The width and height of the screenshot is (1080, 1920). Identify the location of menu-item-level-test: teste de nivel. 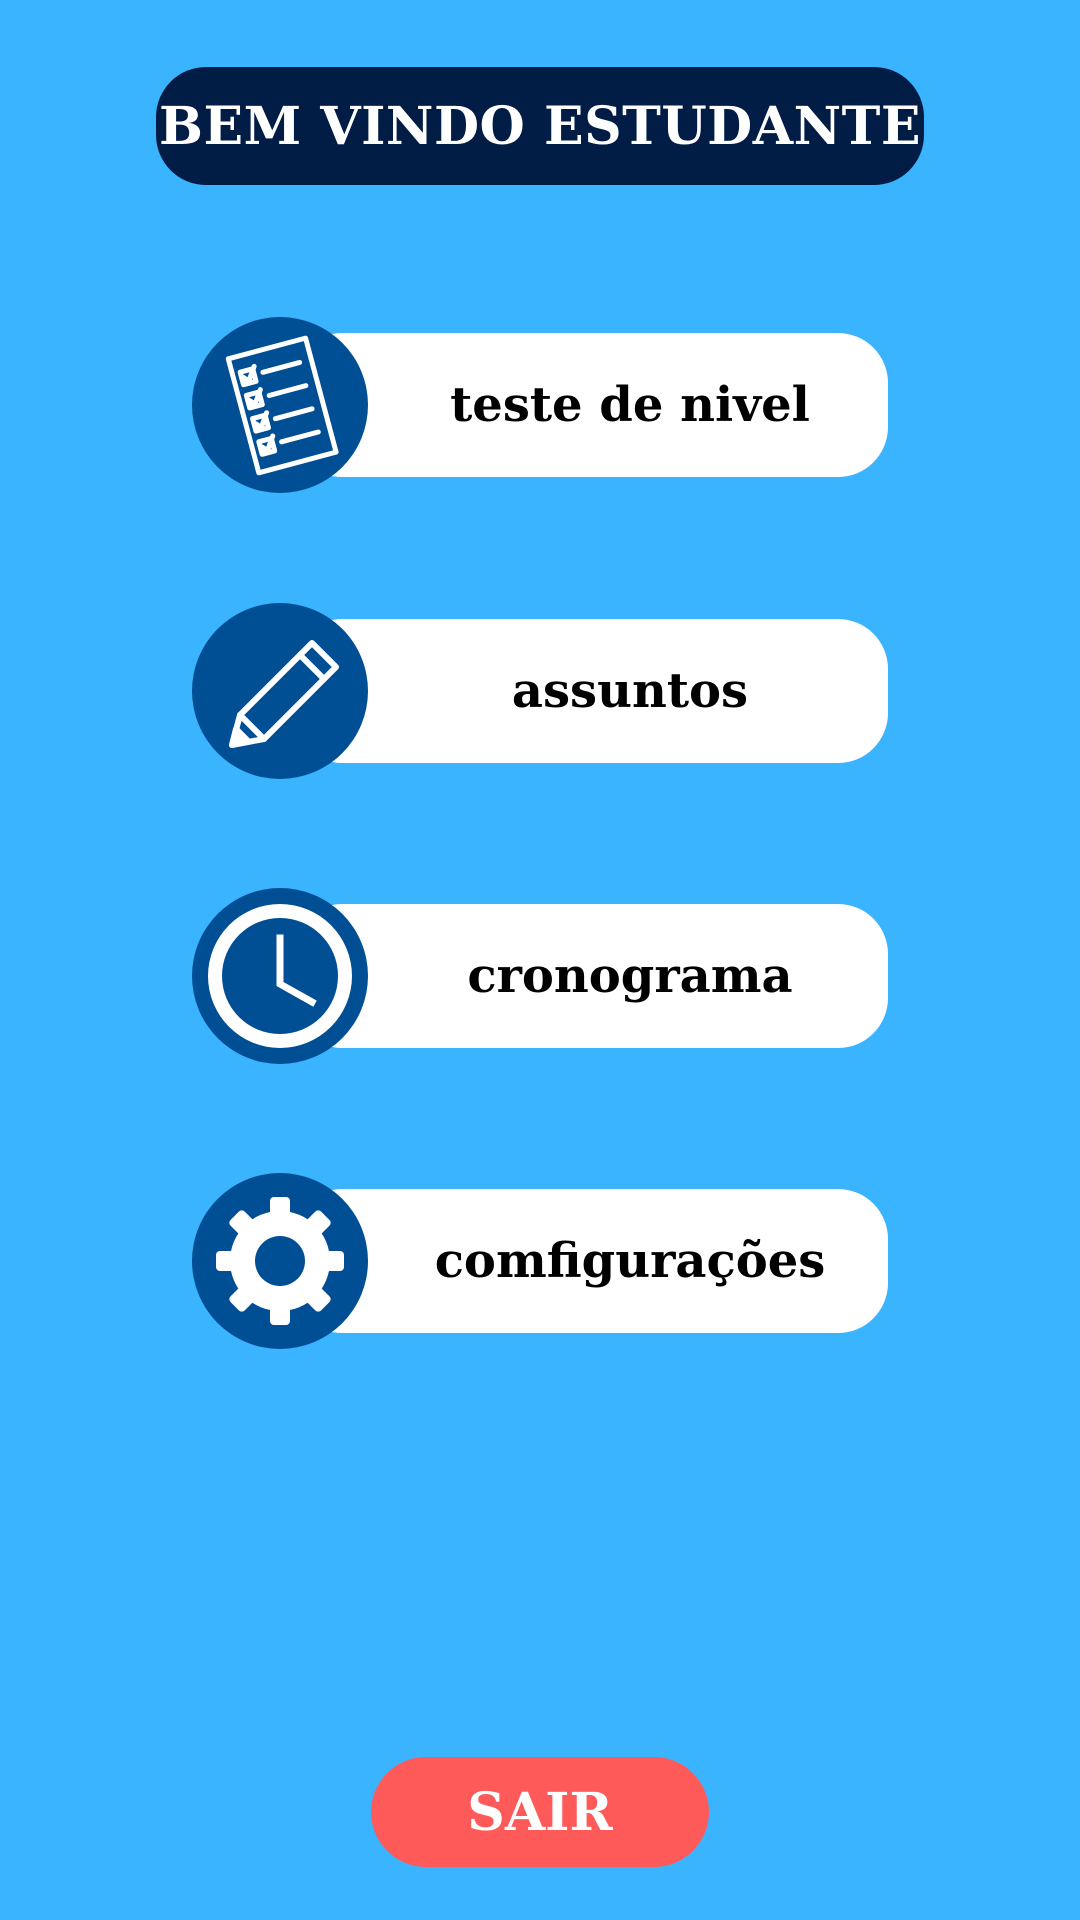
(540, 405).